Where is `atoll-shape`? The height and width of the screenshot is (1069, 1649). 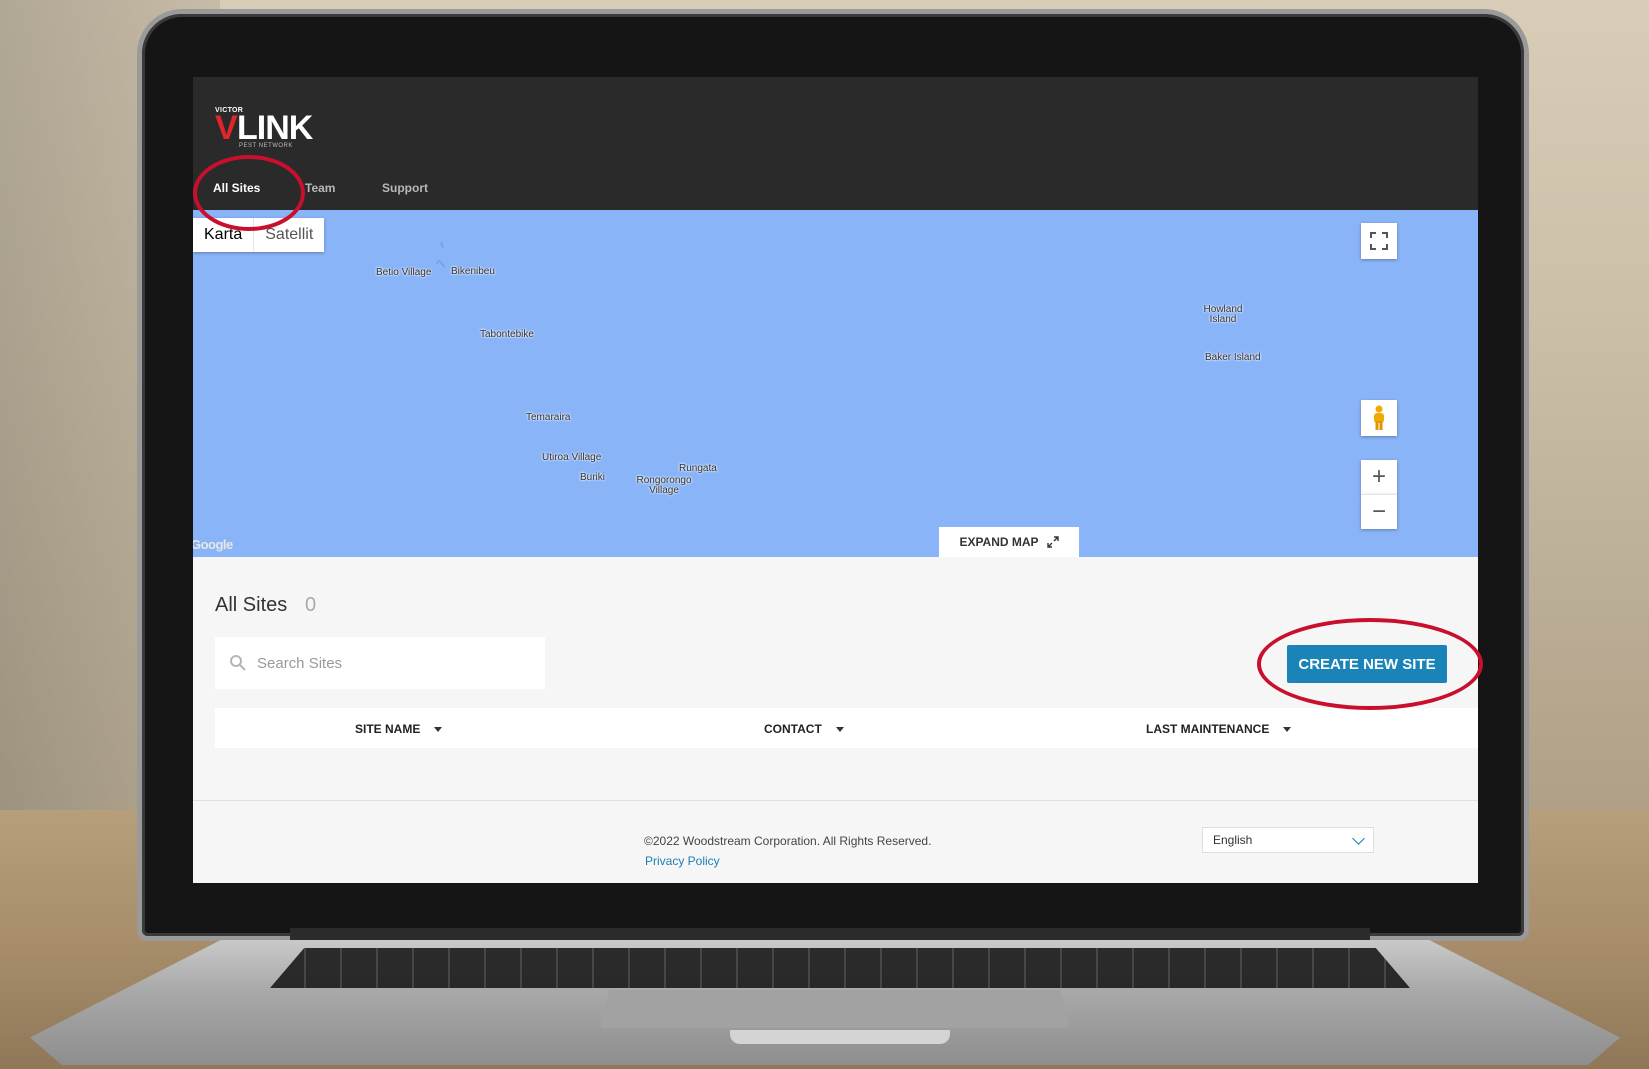
atoll-shape is located at coordinates (441, 254).